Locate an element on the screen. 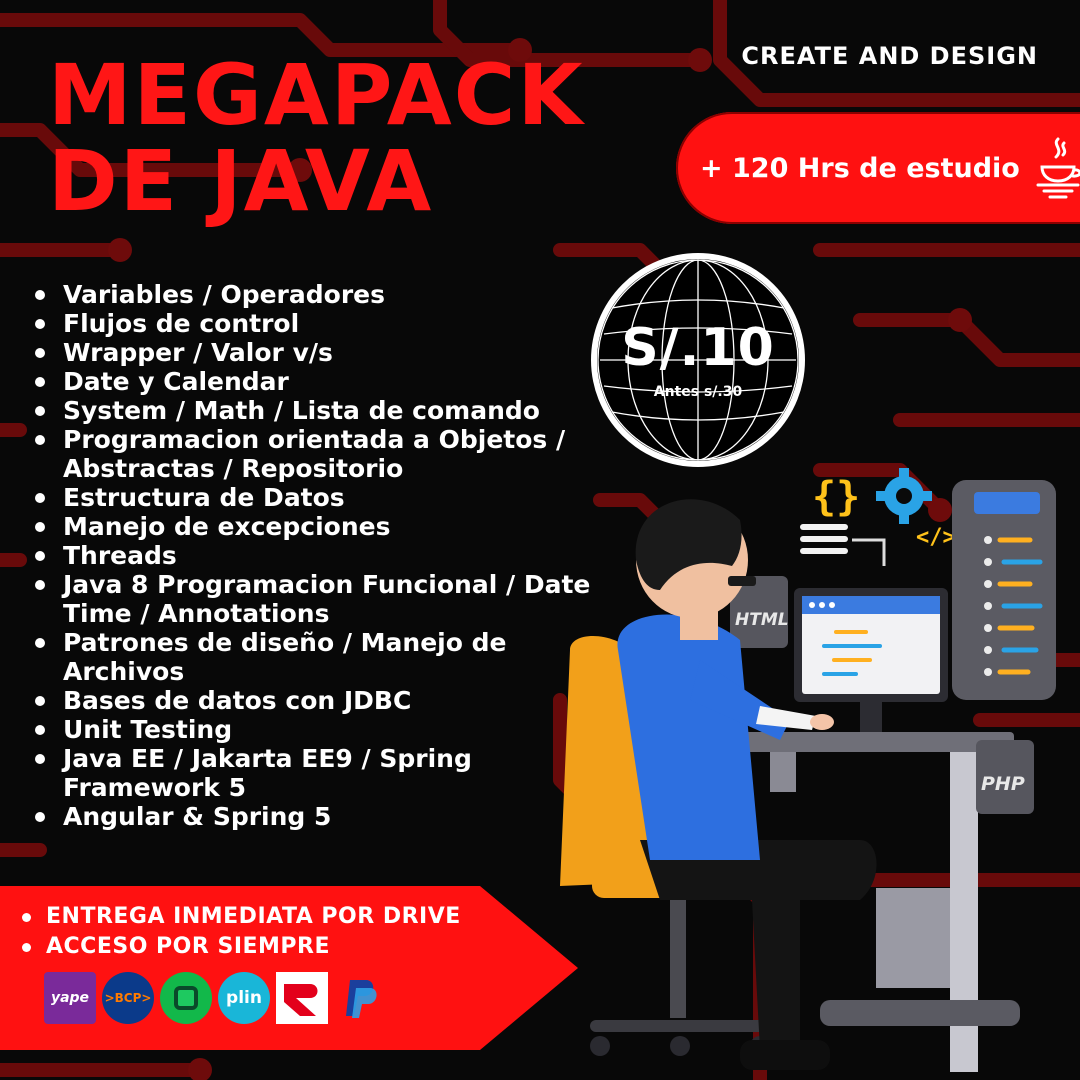 The image size is (1080, 1080). bbva-mark-icon is located at coordinates (301, 1000).